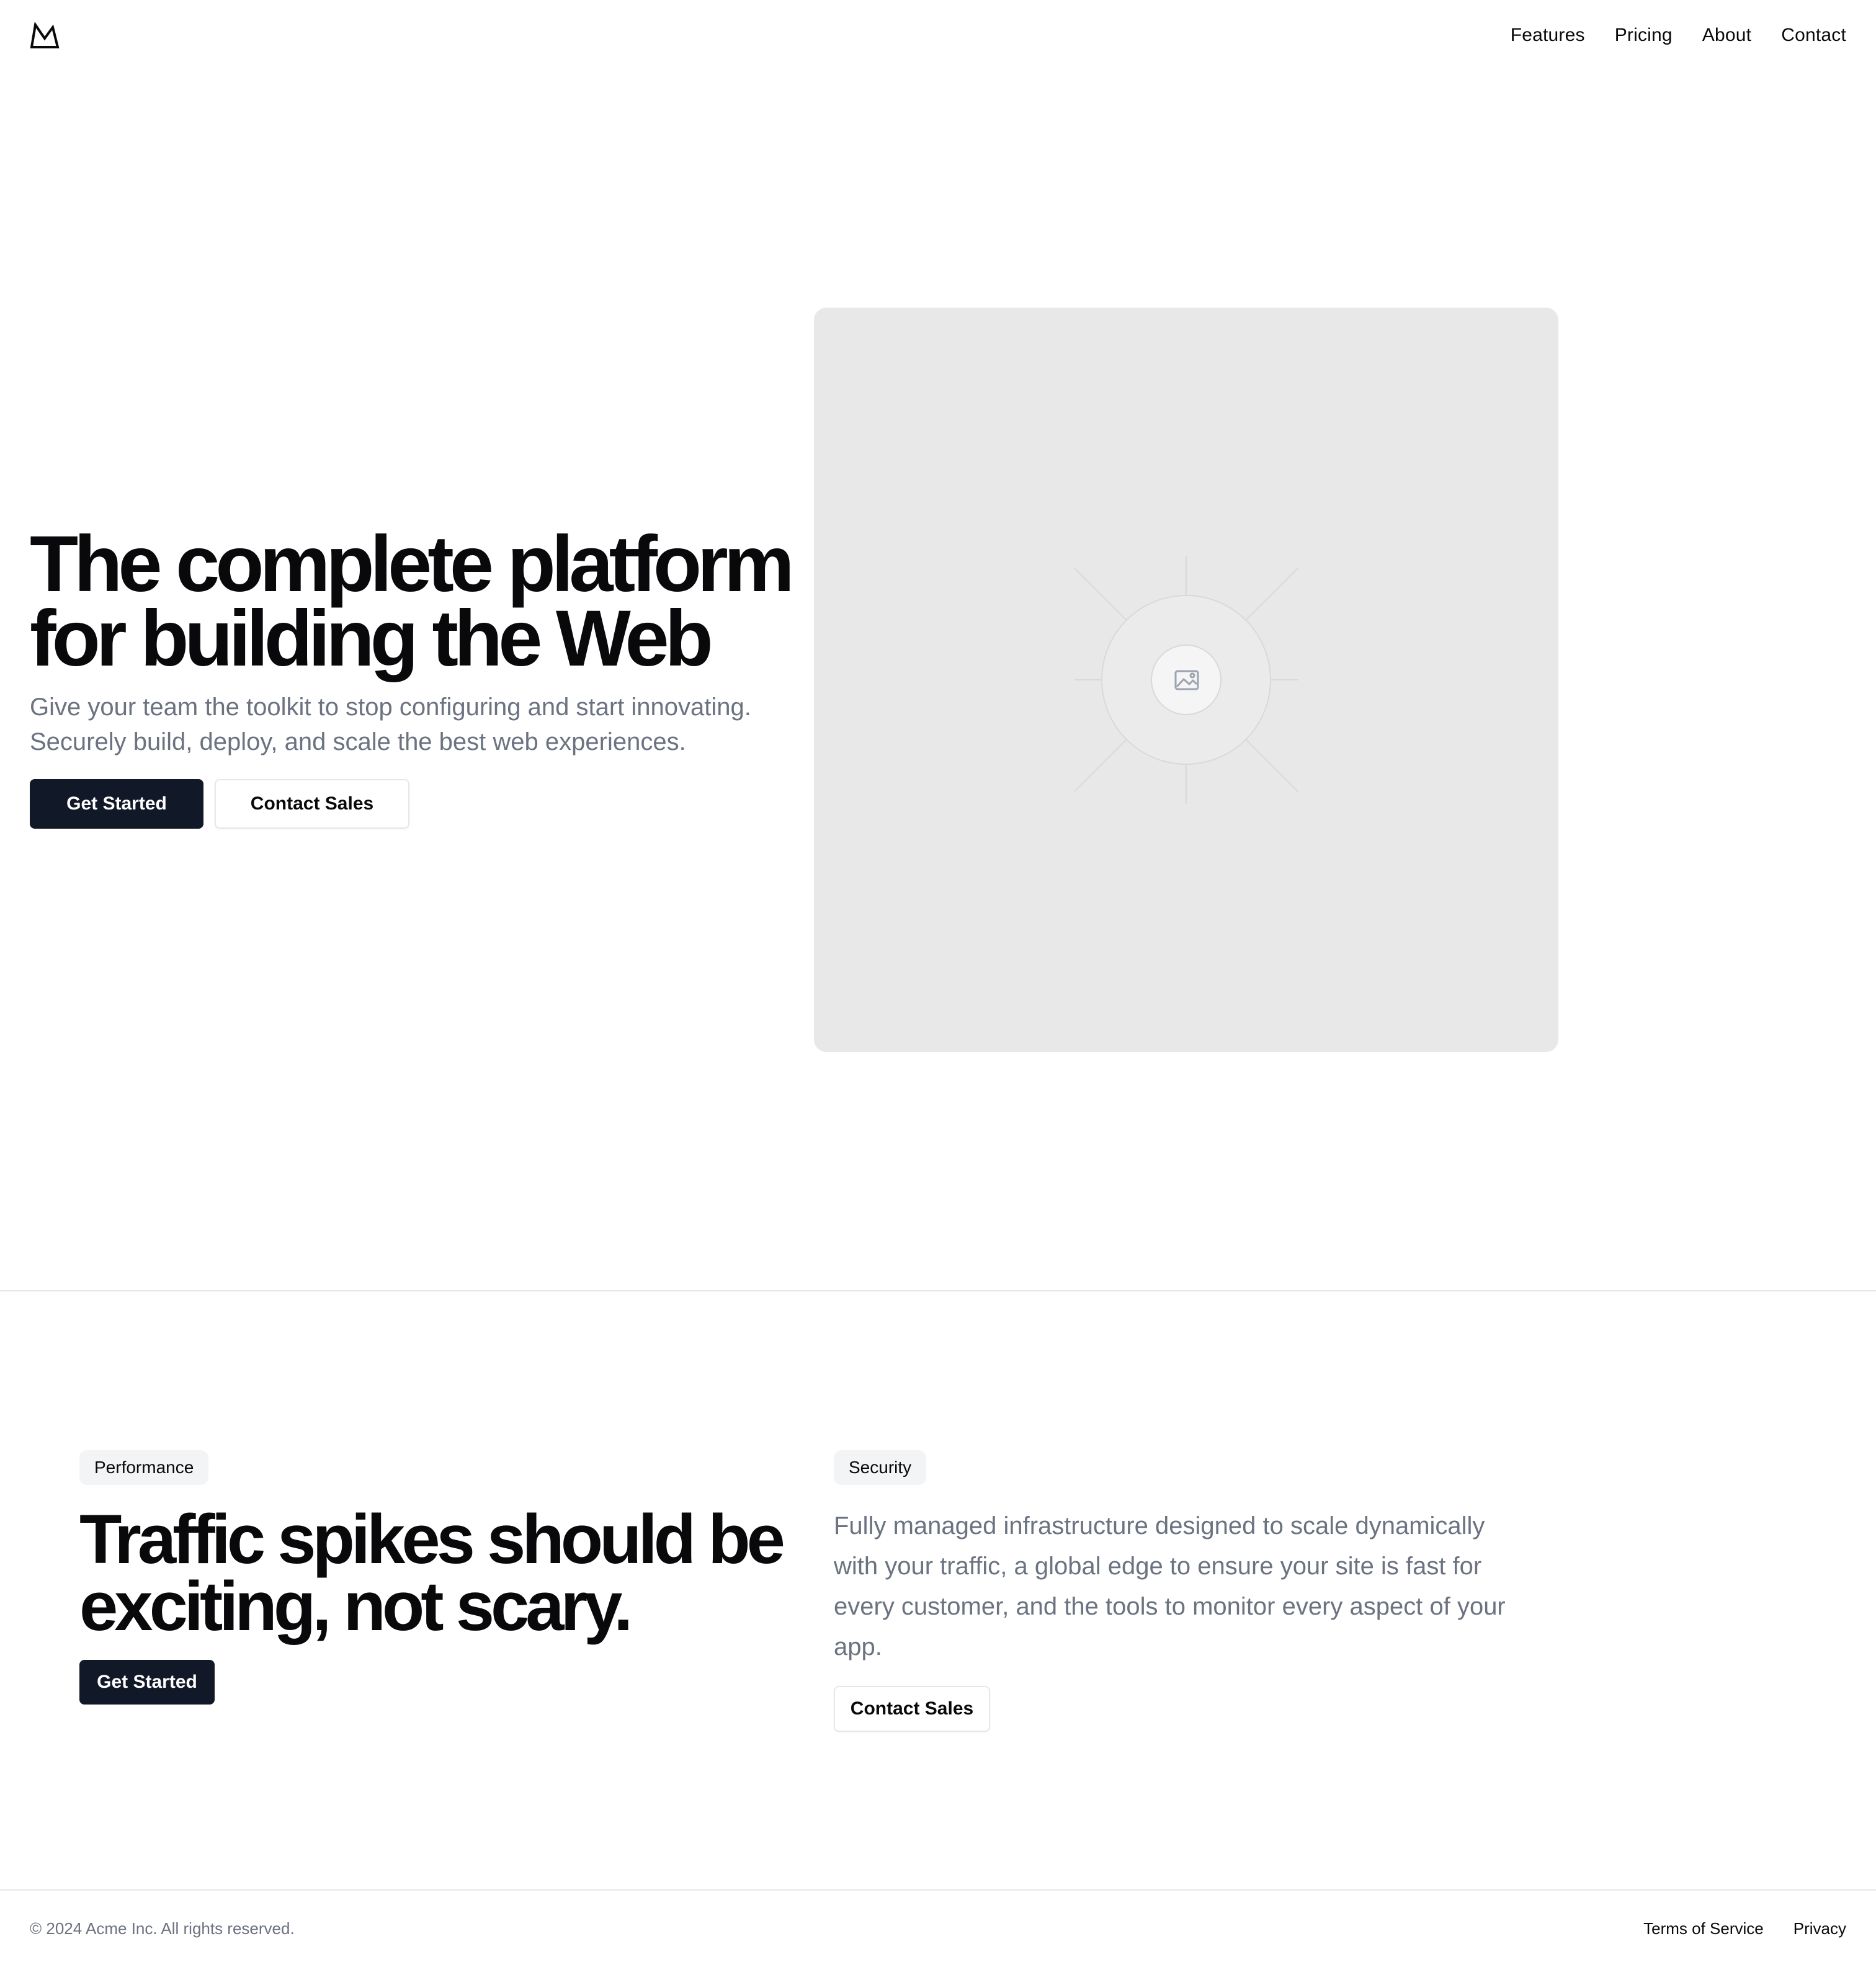  Describe the element at coordinates (1703, 1929) in the screenshot. I see `terms-link: Terms of Service` at that location.